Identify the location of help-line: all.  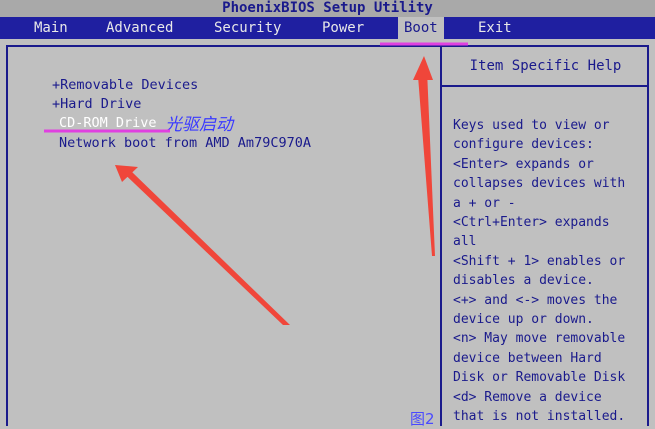
(465, 242).